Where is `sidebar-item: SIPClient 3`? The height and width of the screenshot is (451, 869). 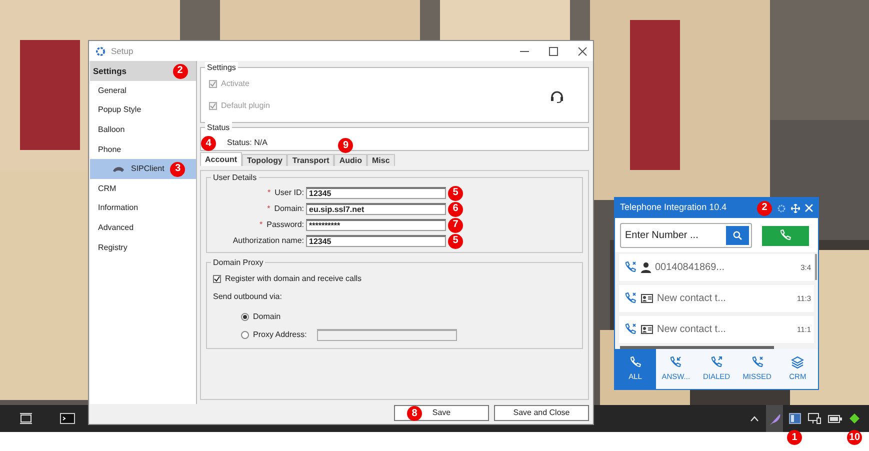 sidebar-item: SIPClient 3 is located at coordinates (143, 169).